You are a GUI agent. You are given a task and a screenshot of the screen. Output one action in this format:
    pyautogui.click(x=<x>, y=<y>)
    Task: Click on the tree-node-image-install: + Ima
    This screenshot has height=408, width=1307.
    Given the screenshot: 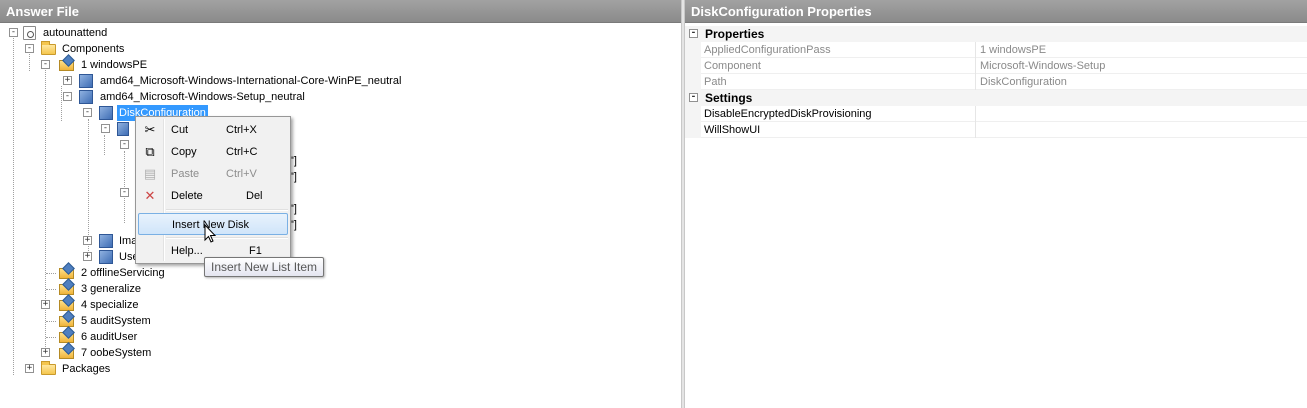 What is the action you would take?
    pyautogui.click(x=70, y=241)
    